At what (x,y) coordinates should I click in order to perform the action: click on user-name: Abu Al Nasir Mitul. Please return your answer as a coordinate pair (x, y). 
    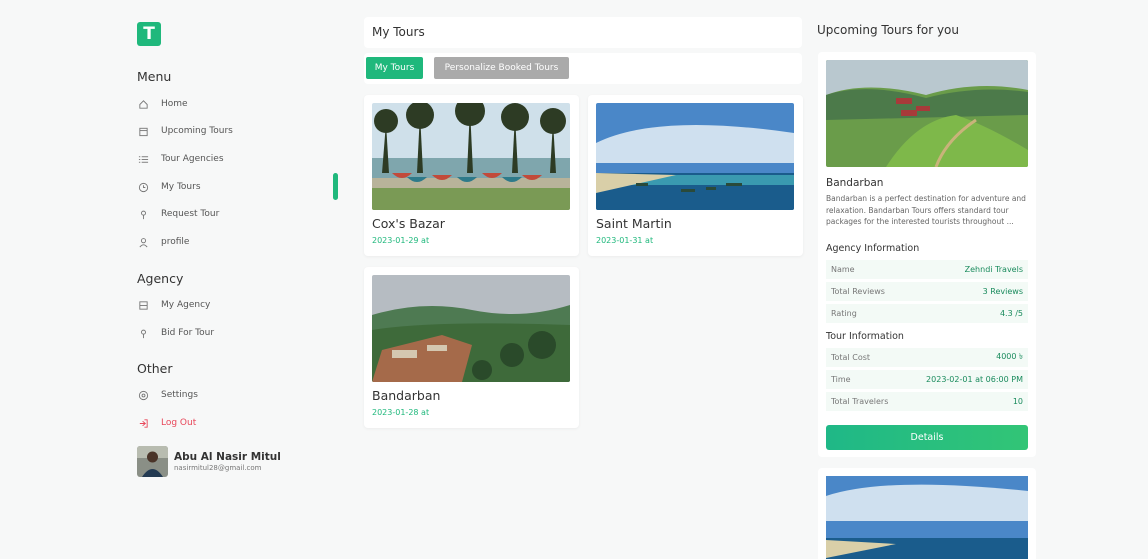
    Looking at the image, I should click on (227, 457).